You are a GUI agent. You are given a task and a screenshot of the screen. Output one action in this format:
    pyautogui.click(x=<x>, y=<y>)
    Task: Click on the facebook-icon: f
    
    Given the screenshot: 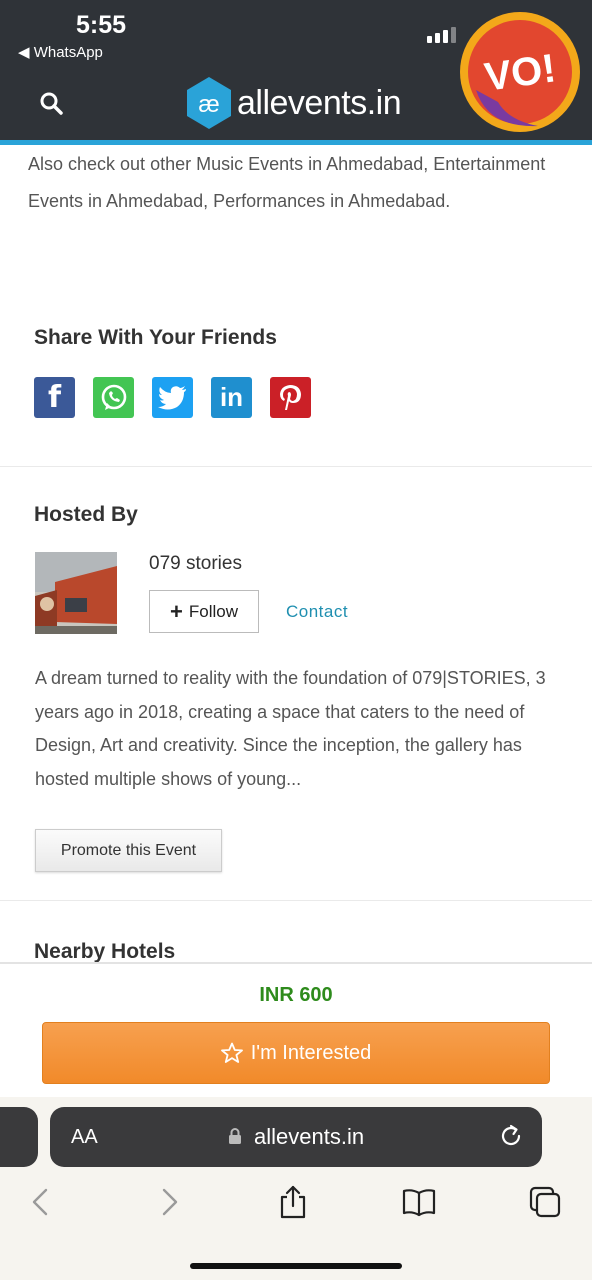 What is the action you would take?
    pyautogui.click(x=54, y=397)
    